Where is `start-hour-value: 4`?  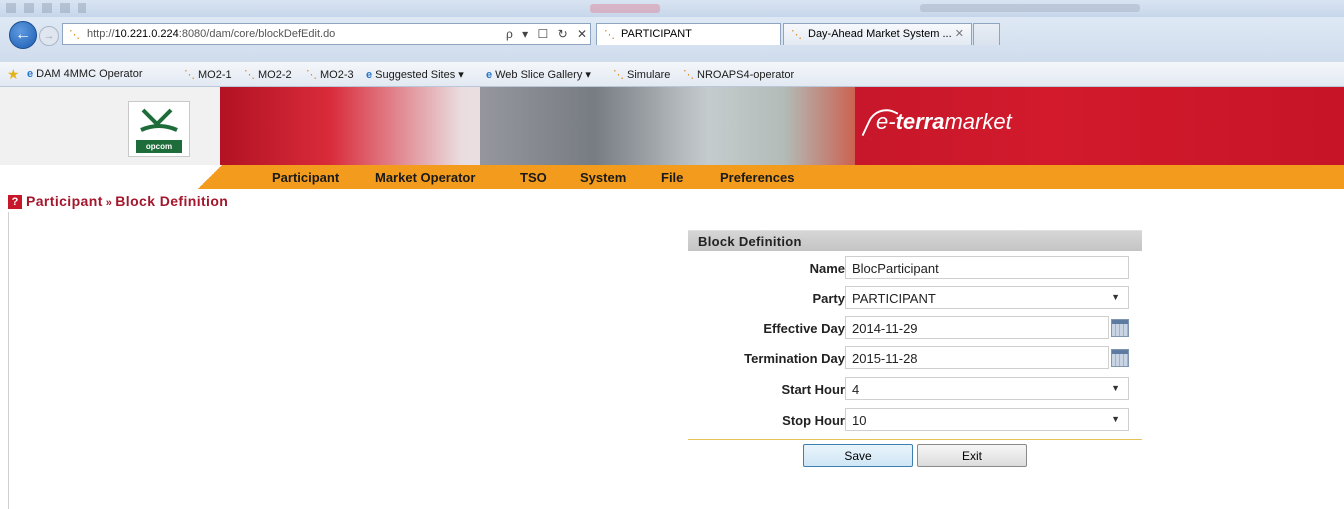
start-hour-value: 4 is located at coordinates (856, 389).